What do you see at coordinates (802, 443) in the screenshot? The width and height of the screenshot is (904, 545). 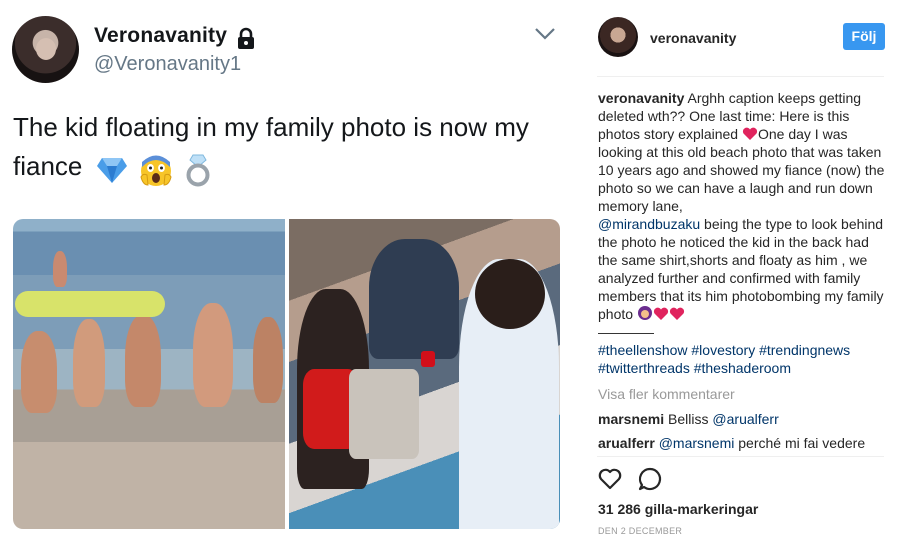 I see `comment-text: perché mi fai vedere` at bounding box center [802, 443].